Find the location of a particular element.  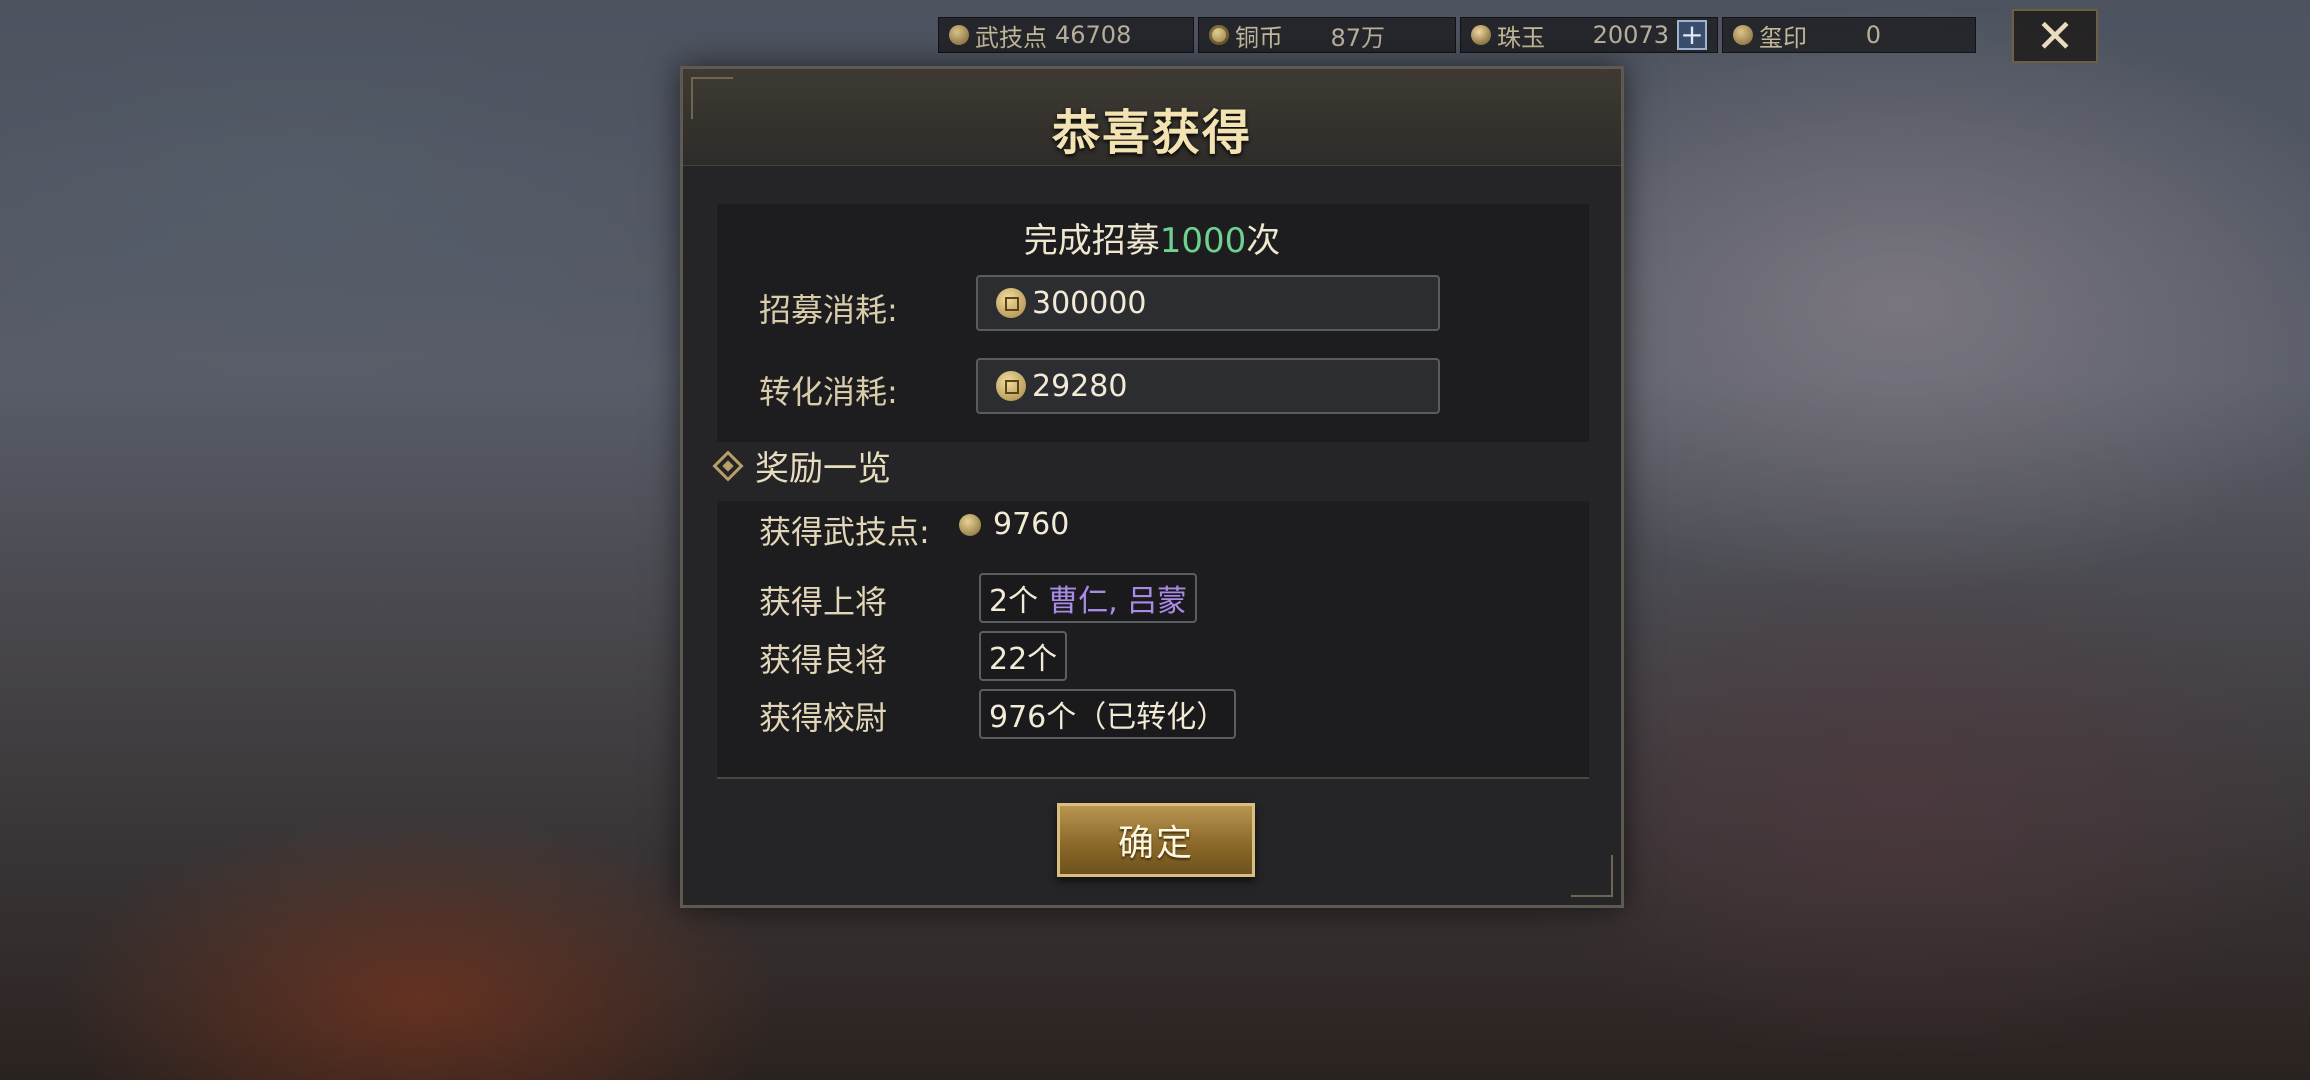

martial-points-reward: 9760 is located at coordinates (1014, 524).